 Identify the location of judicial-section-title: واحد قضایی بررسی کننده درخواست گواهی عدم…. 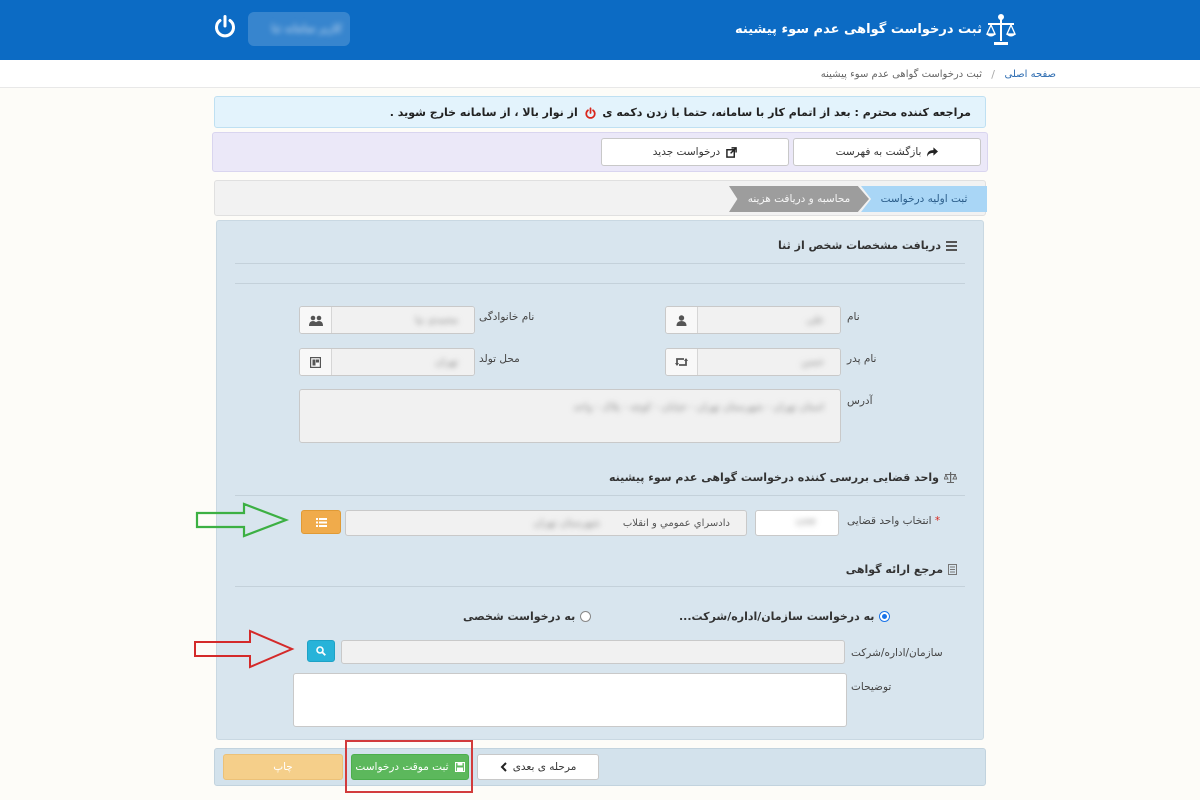
(783, 477).